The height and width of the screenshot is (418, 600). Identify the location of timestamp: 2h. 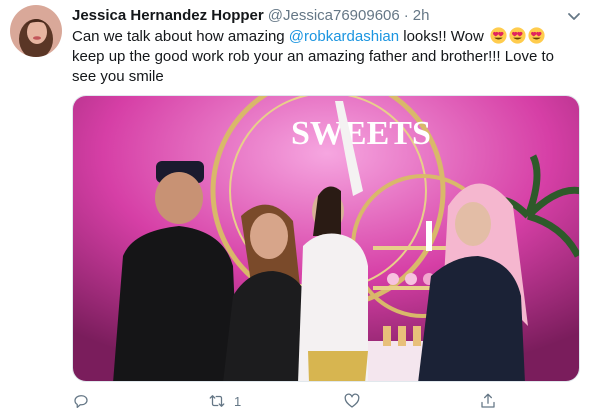
(421, 15).